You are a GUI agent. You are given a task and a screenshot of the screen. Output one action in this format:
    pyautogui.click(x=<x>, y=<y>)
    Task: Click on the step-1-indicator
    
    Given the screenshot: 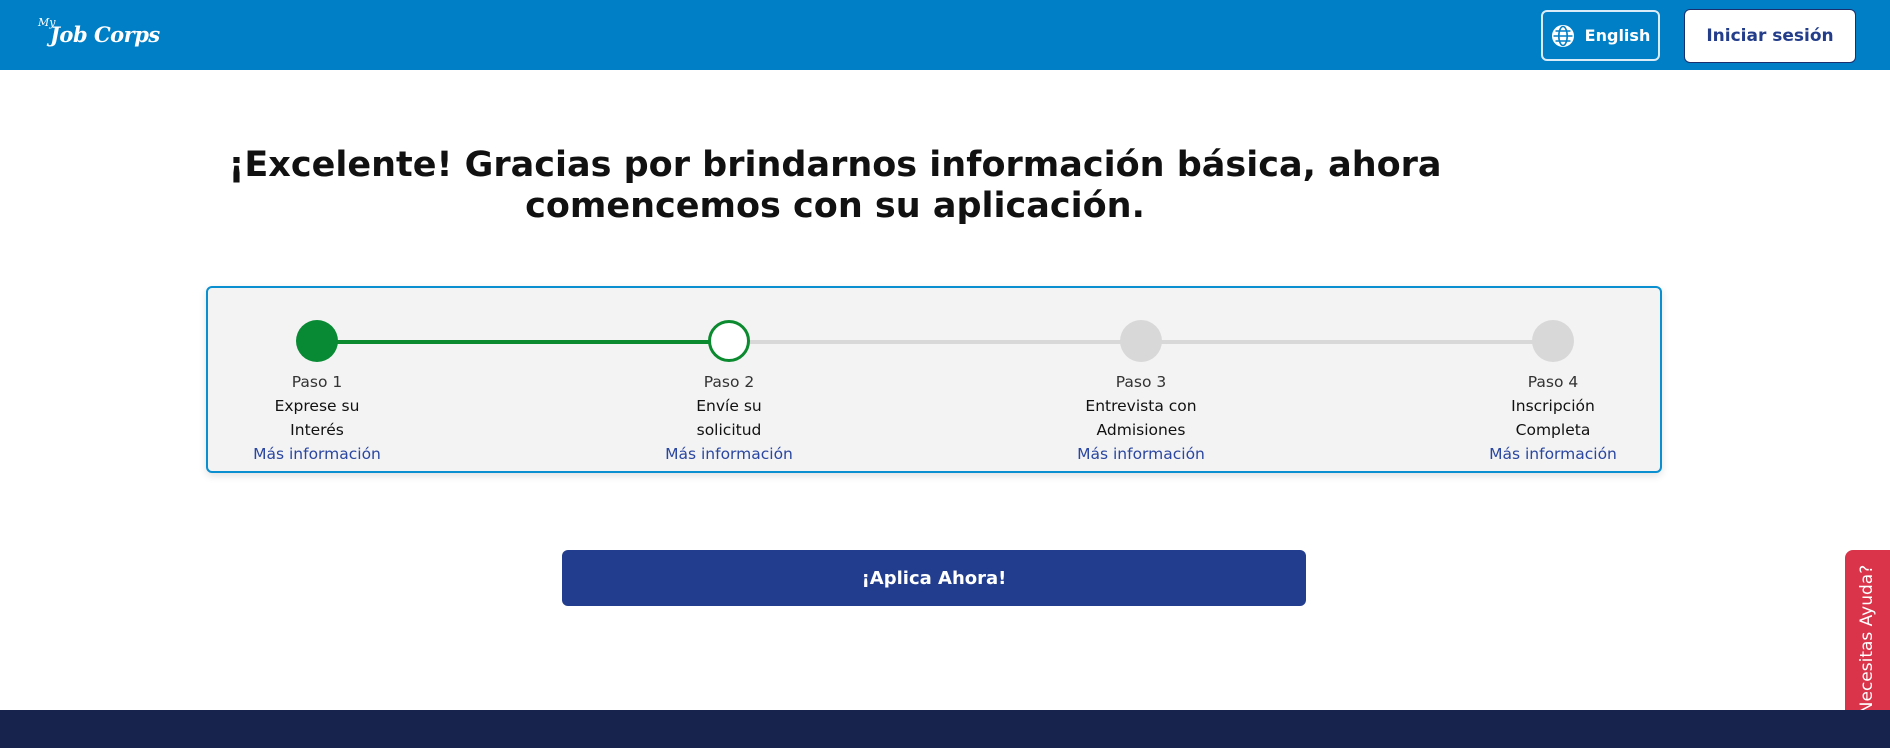 What is the action you would take?
    pyautogui.click(x=317, y=341)
    